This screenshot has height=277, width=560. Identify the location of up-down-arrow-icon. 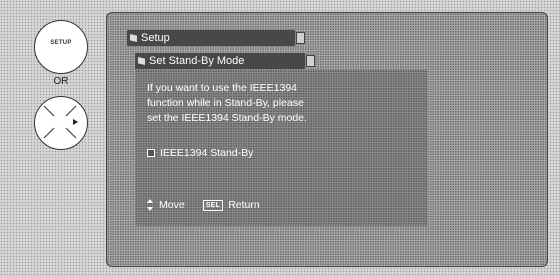
(150, 205).